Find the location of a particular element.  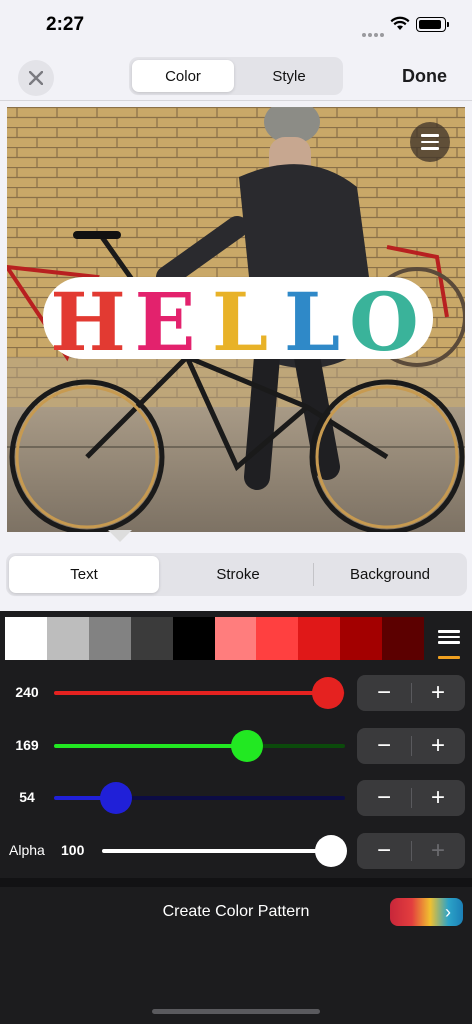

blue-stepper: − + is located at coordinates (411, 798).